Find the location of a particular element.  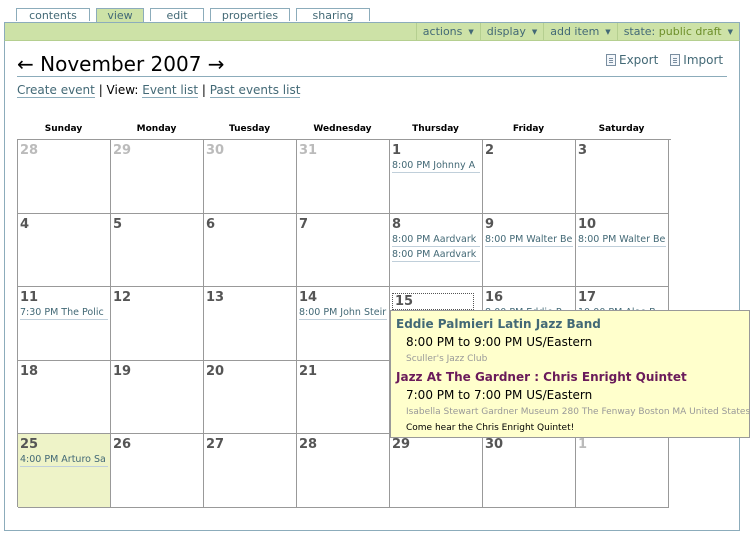

export-label: Export is located at coordinates (639, 60).